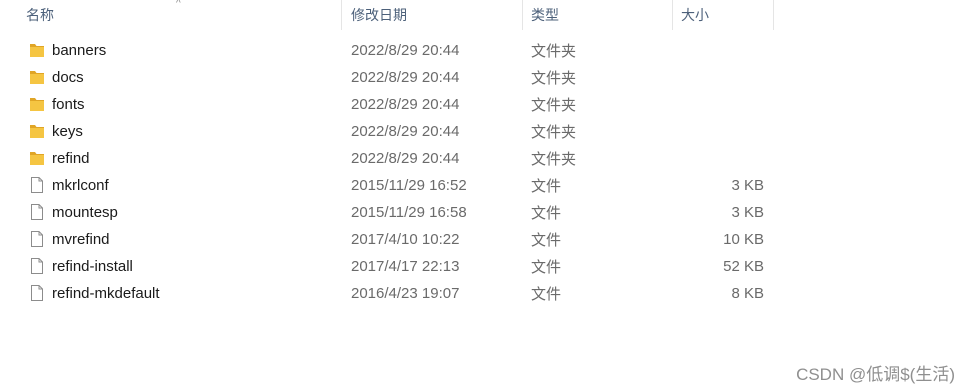  Describe the element at coordinates (405, 266) in the screenshot. I see `file-modified-date: 2017/4/17 22:13` at that location.